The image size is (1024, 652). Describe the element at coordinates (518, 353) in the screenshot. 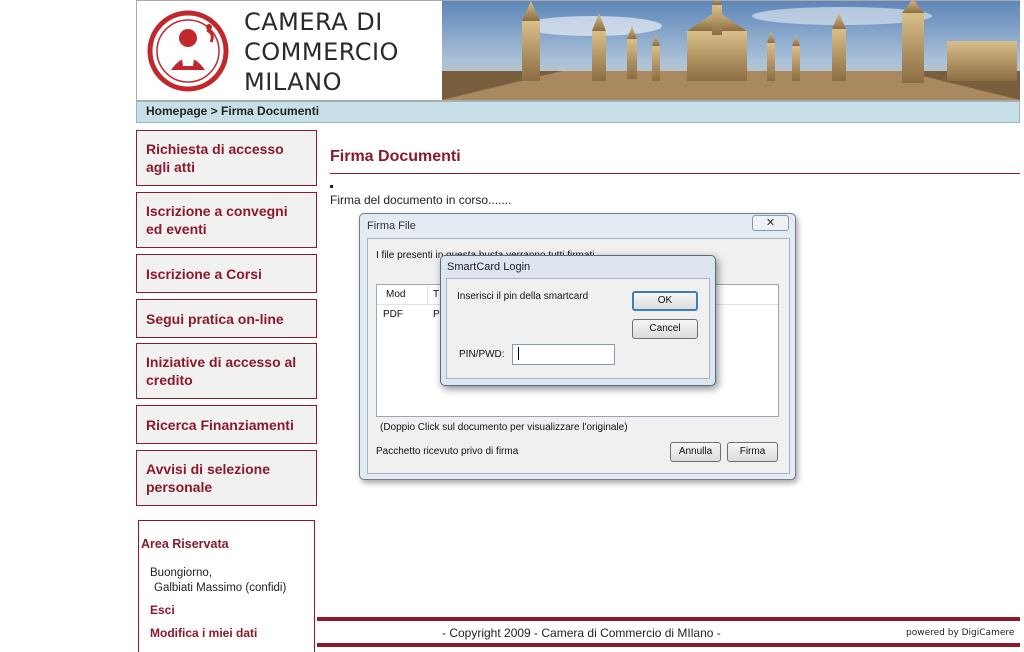

I see `text-cursor` at that location.